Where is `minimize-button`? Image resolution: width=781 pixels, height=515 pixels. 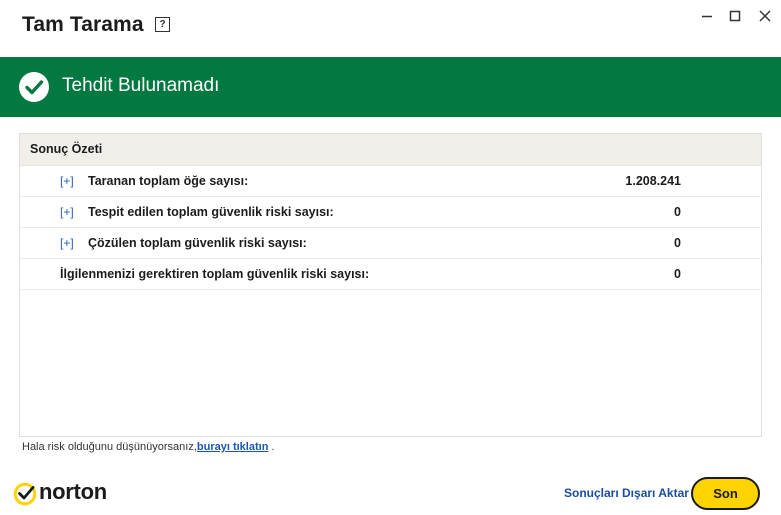 minimize-button is located at coordinates (707, 16).